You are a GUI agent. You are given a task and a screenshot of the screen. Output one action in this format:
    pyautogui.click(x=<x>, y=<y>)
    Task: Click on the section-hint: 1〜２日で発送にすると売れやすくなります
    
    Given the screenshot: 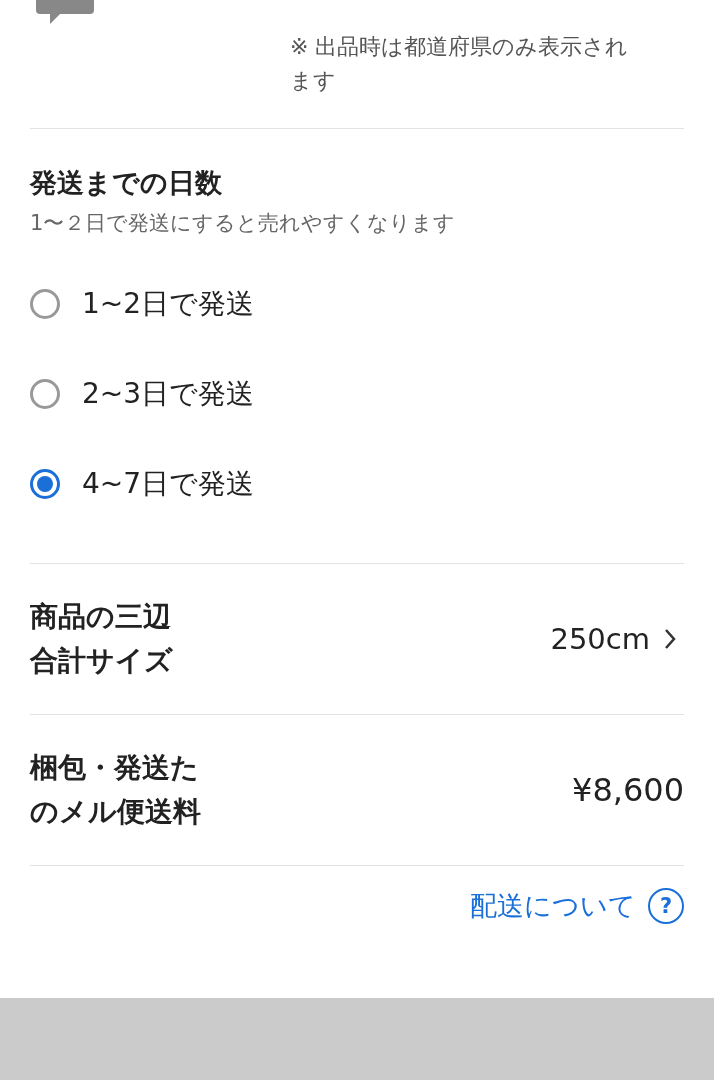 What is the action you would take?
    pyautogui.click(x=243, y=223)
    